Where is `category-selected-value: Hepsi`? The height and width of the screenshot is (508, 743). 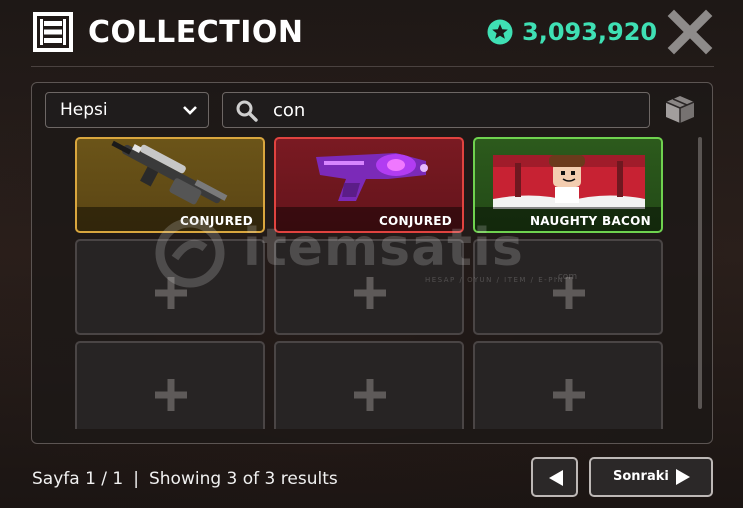
category-selected-value: Hepsi is located at coordinates (84, 110).